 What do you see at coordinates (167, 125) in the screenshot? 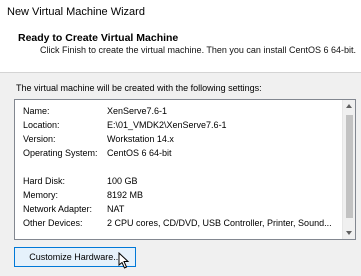
I see `setting-value: E:\01_VMDK2\XenServe7.6-1` at bounding box center [167, 125].